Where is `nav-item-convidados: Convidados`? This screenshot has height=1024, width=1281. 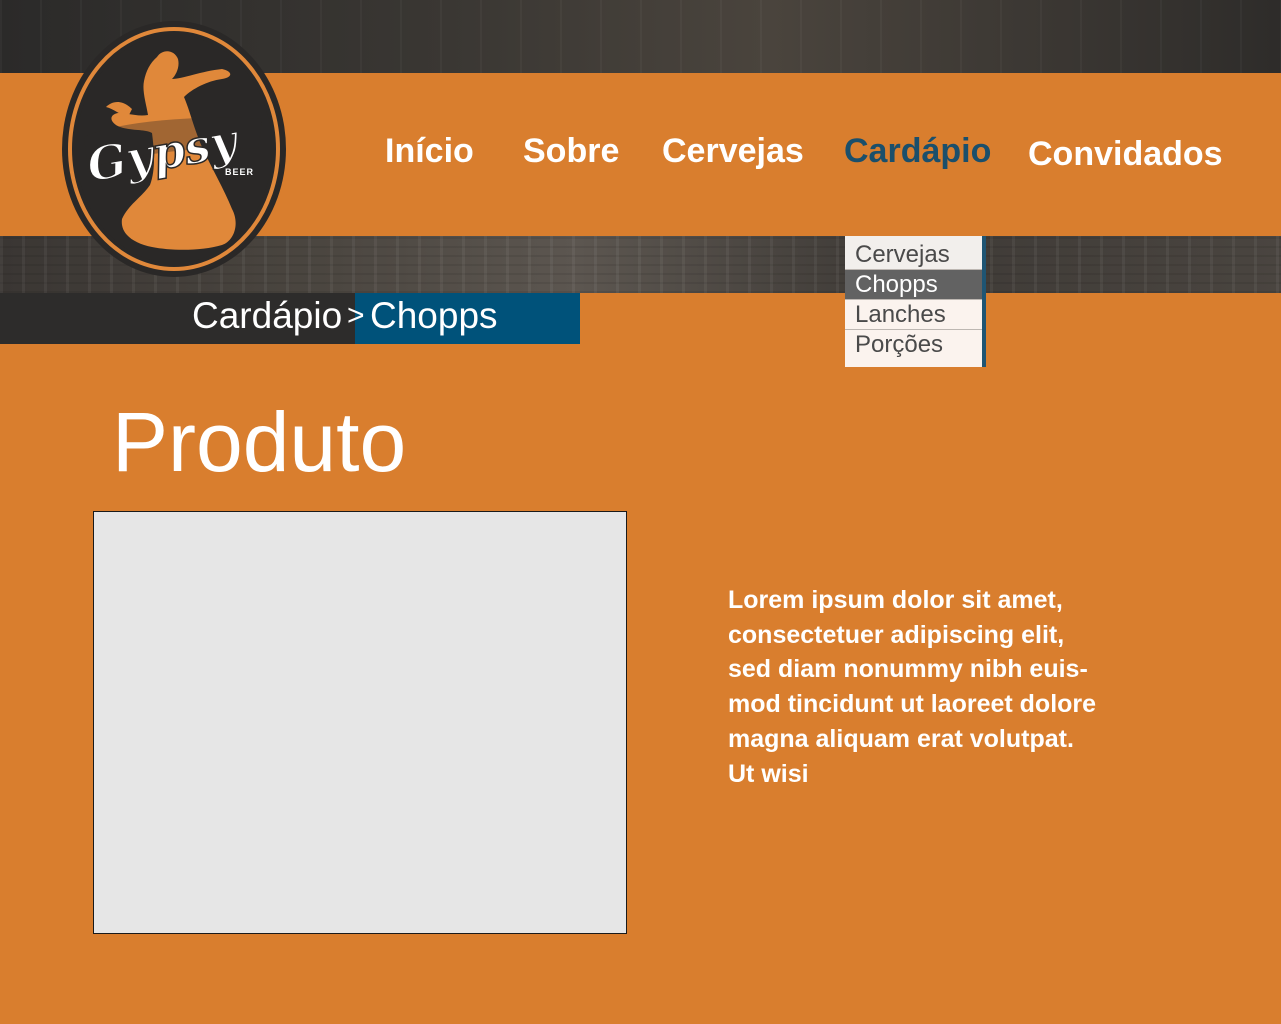
nav-item-convidados: Convidados is located at coordinates (1125, 154).